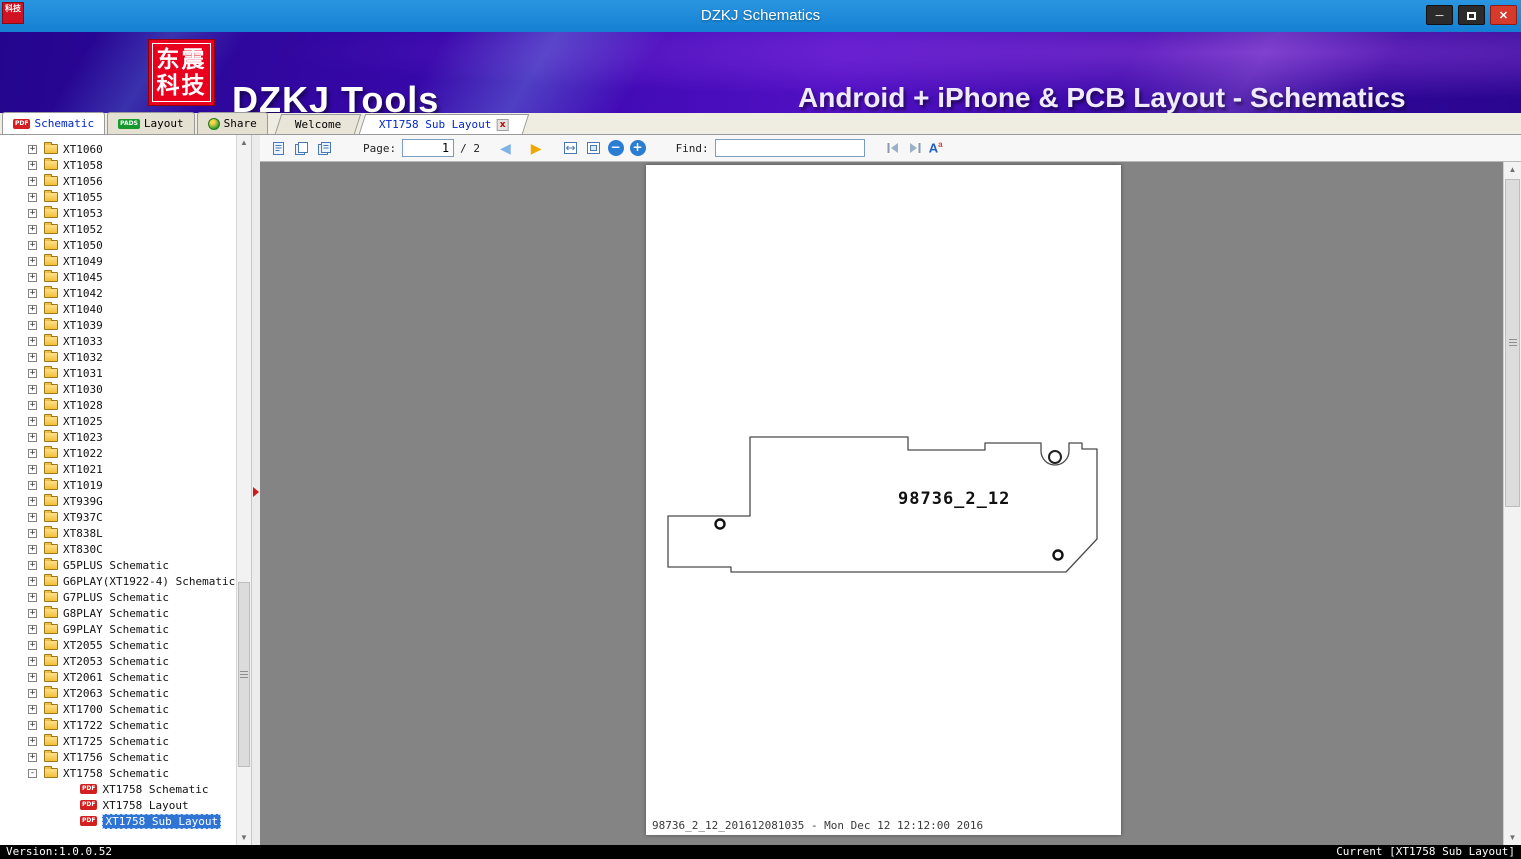  Describe the element at coordinates (118, 325) in the screenshot. I see `tree-item-xt1039: + XT1039` at that location.